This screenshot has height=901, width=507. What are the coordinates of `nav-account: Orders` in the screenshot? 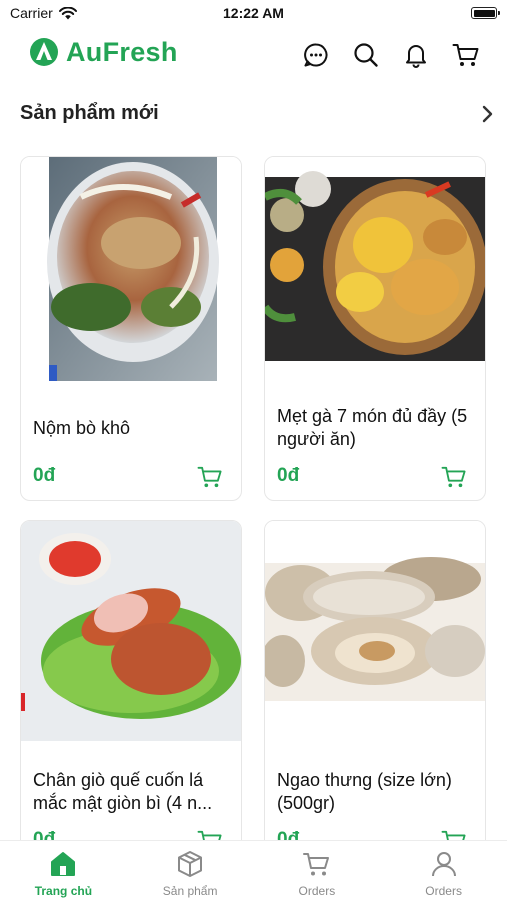 It's located at (443, 871).